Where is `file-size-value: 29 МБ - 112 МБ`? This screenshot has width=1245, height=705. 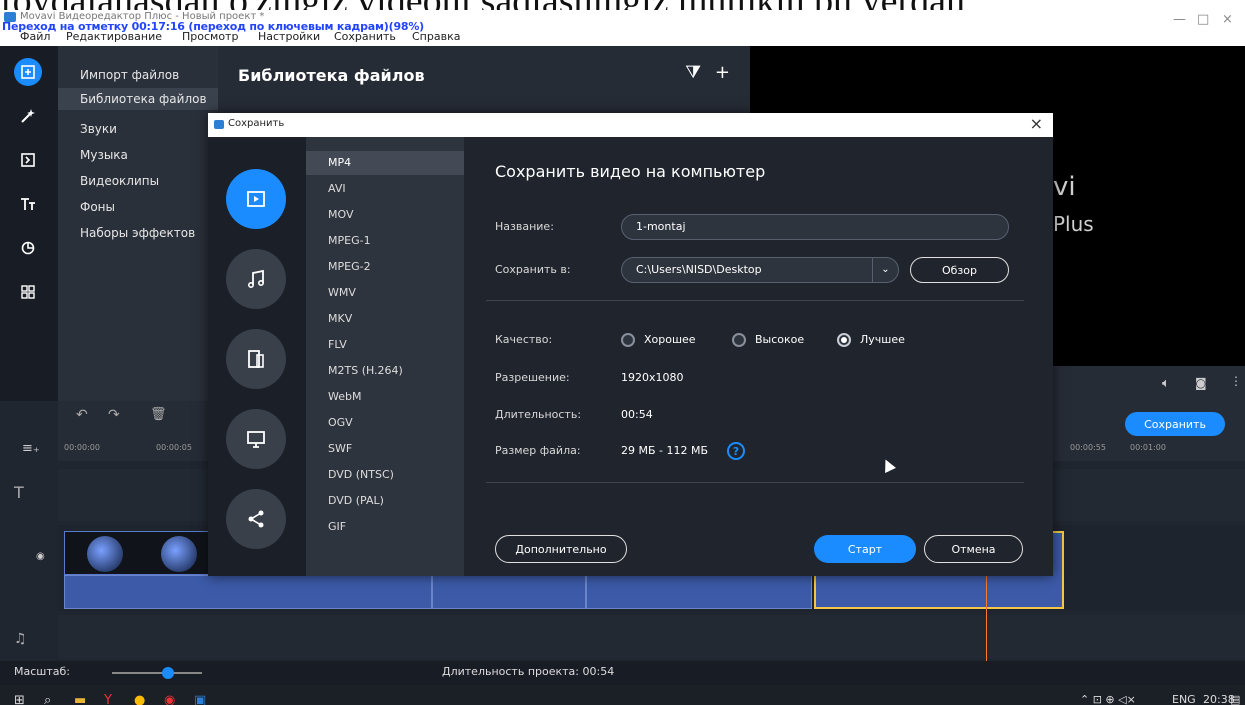
file-size-value: 29 МБ - 112 МБ is located at coordinates (665, 450).